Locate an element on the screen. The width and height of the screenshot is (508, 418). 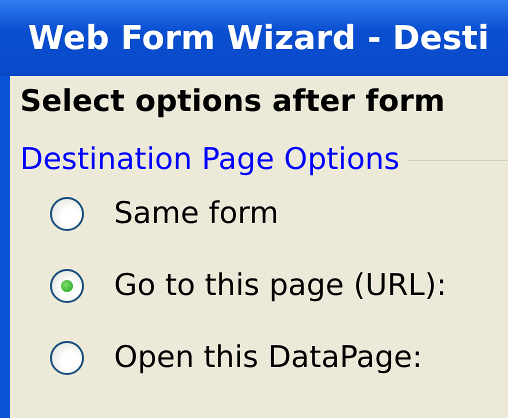
radio-label: Go to this page (URL): is located at coordinates (280, 286).